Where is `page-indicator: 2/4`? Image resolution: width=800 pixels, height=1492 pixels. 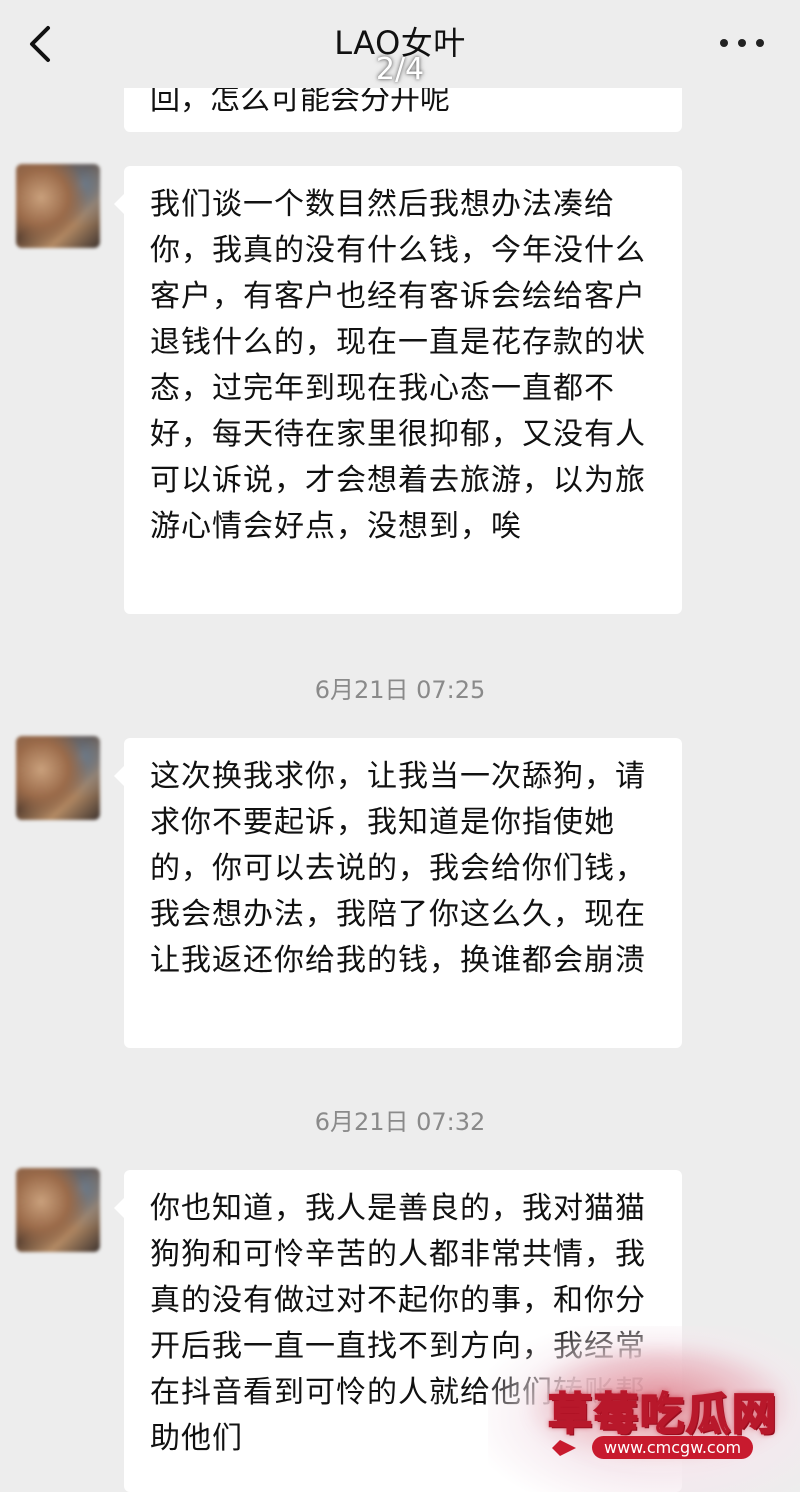
page-indicator: 2/4 is located at coordinates (400, 69).